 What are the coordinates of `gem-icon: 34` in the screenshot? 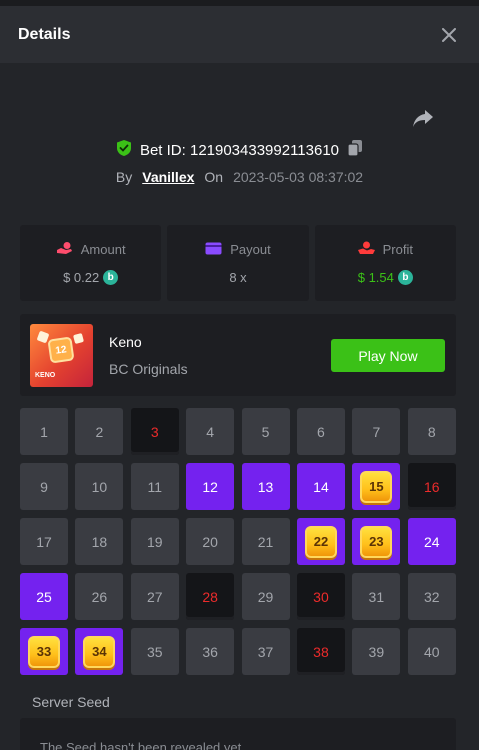 It's located at (99, 651).